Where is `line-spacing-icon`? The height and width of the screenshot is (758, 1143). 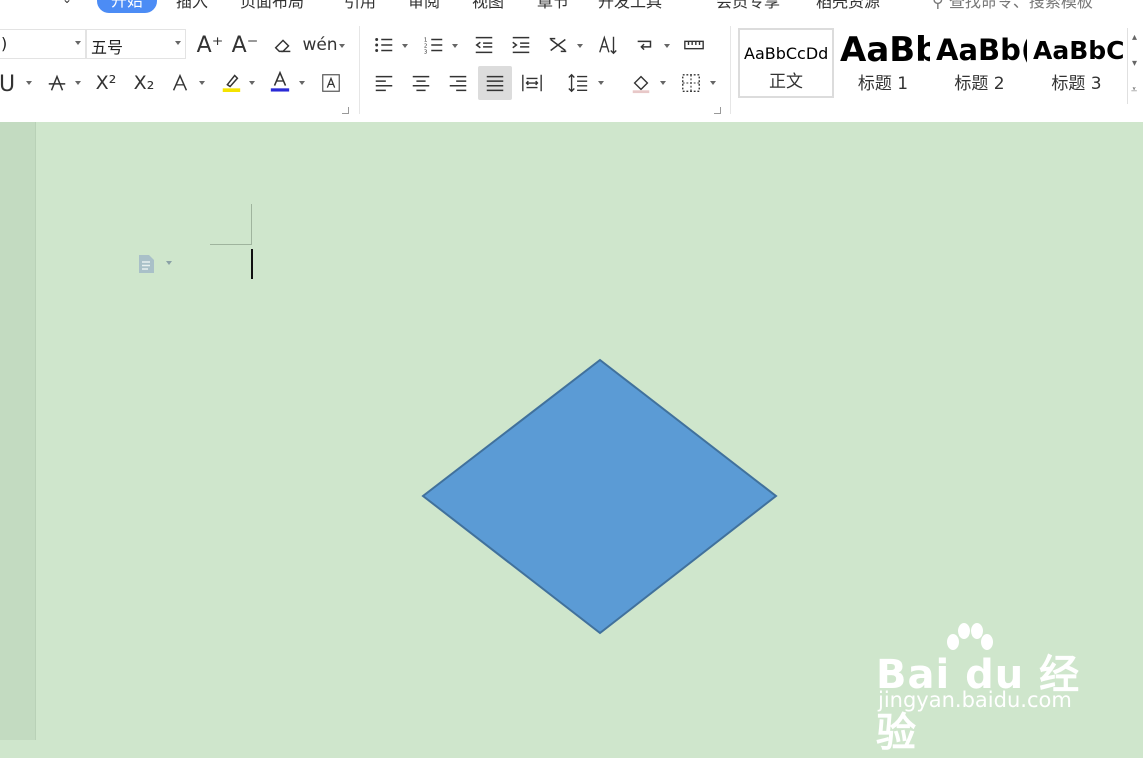 line-spacing-icon is located at coordinates (578, 83).